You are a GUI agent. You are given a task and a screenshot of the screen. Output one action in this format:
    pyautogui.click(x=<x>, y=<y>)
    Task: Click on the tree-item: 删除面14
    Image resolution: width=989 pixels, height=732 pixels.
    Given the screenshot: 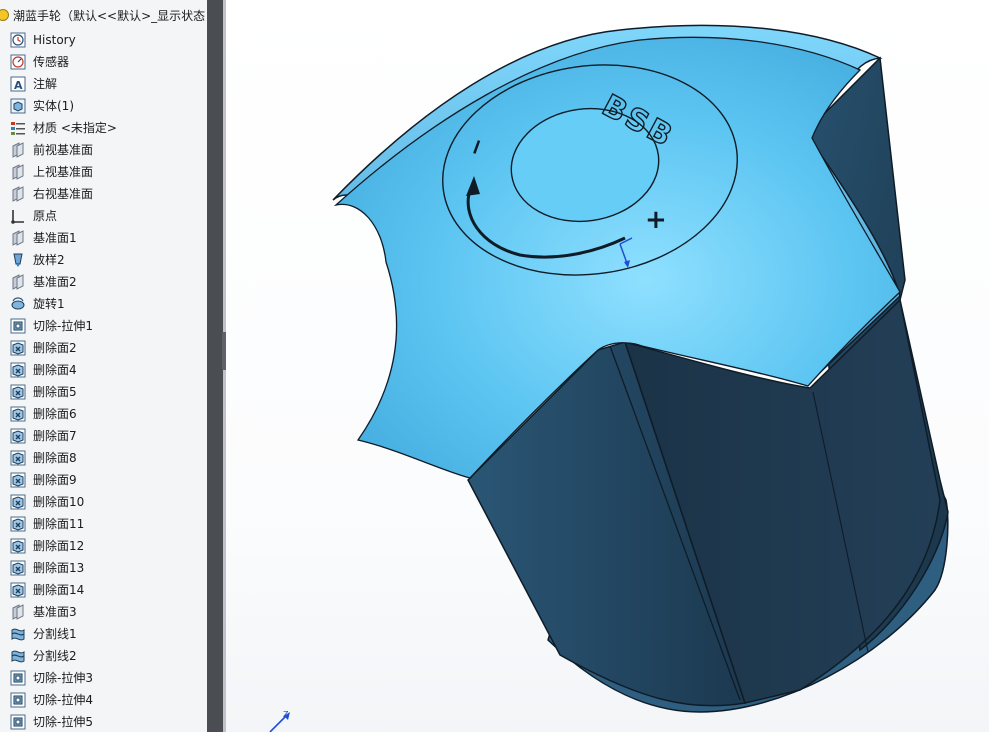 What is the action you would take?
    pyautogui.click(x=103, y=590)
    